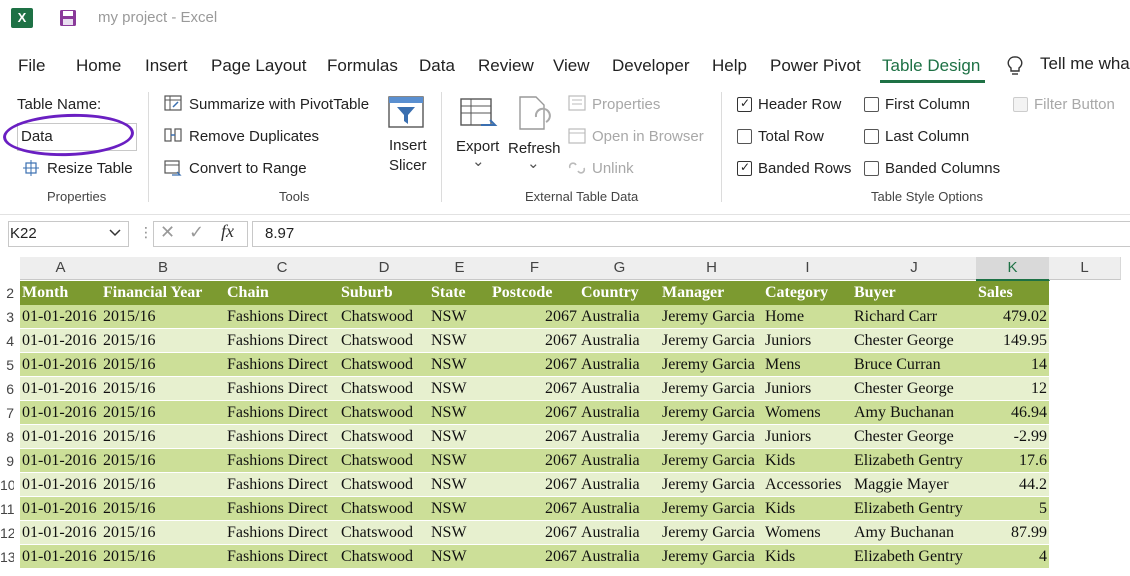  Describe the element at coordinates (68, 18) in the screenshot. I see `save-icon` at that location.